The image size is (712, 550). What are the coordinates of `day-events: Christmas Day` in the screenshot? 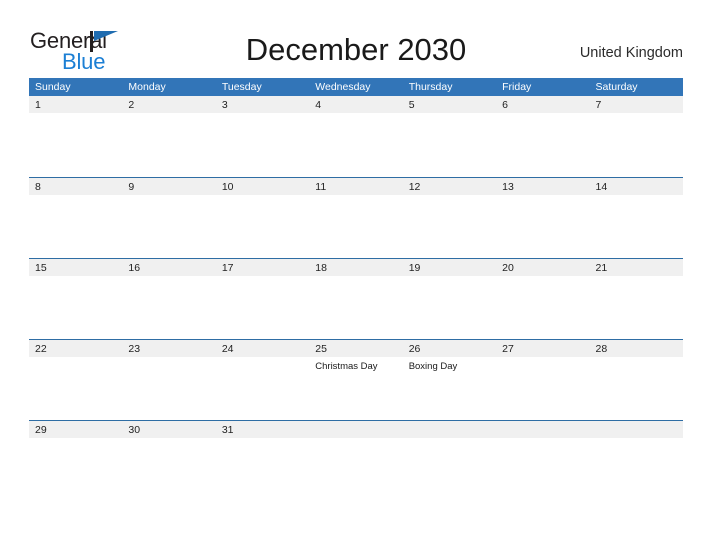 It's located at (357, 366).